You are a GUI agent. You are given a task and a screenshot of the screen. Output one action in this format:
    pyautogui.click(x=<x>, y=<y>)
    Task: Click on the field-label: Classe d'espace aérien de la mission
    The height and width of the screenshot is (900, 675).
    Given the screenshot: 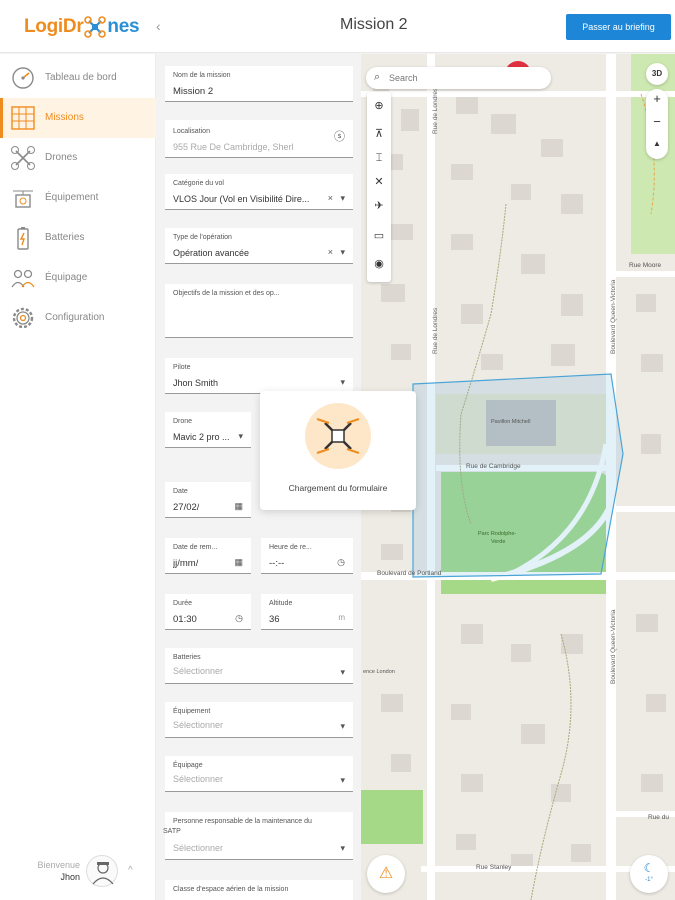 What is the action you would take?
    pyautogui.click(x=231, y=889)
    